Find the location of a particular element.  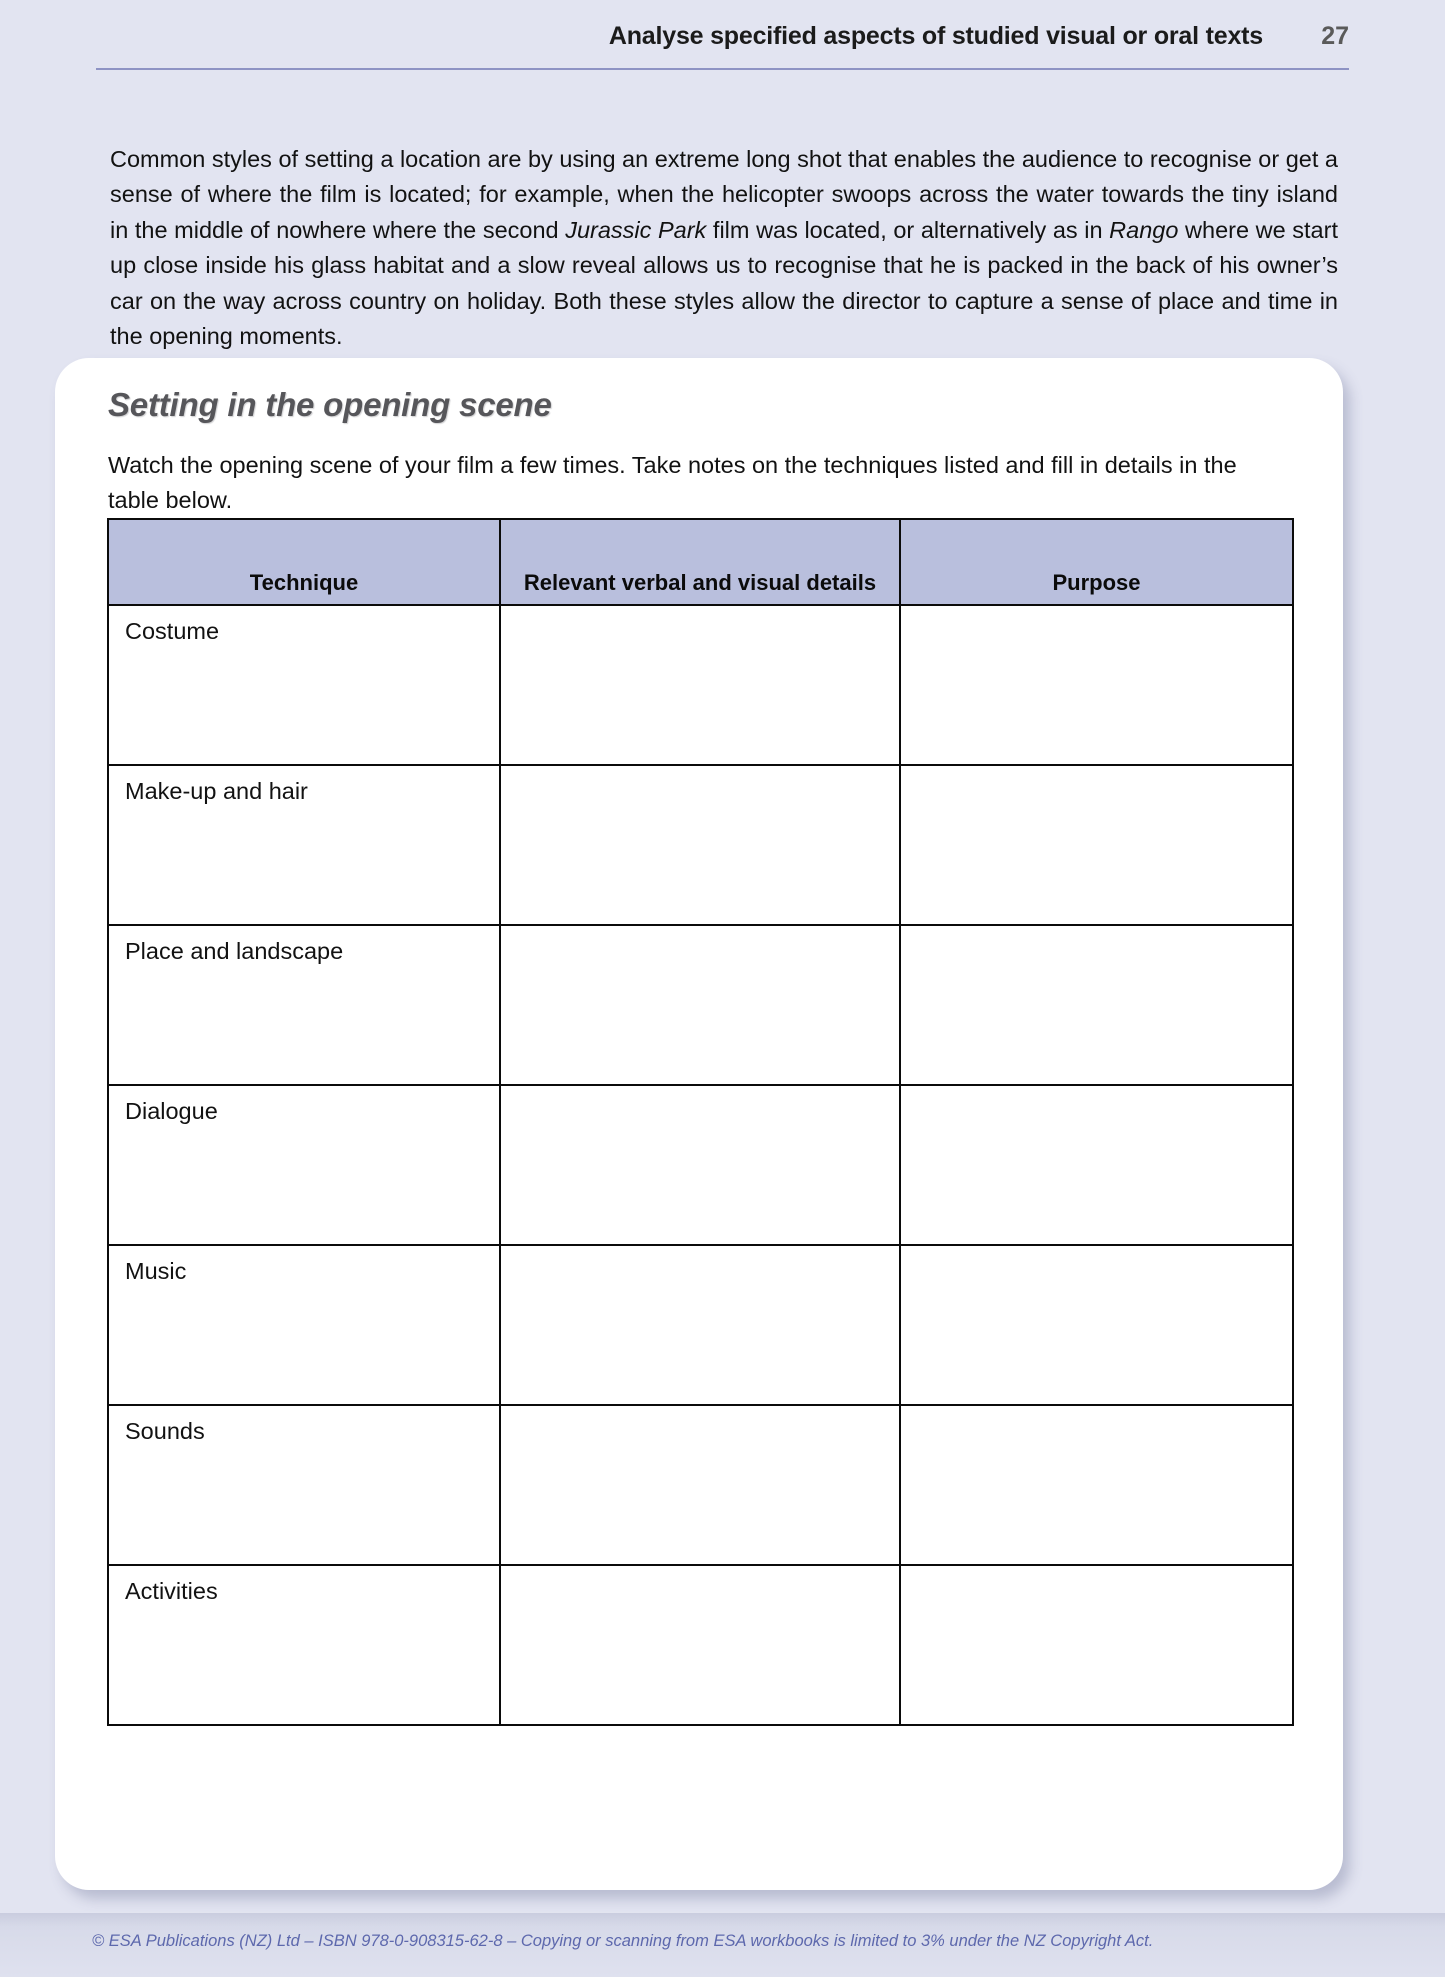

technique-label: Music is located at coordinates (156, 1271).